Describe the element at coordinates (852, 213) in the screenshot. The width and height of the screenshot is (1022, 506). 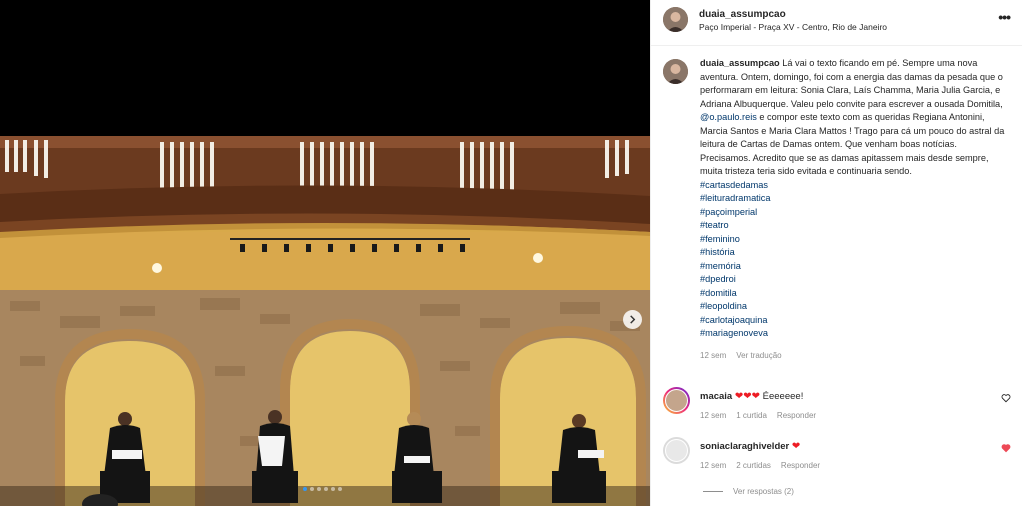
I see `hashtag-link: #paçoimperial` at that location.